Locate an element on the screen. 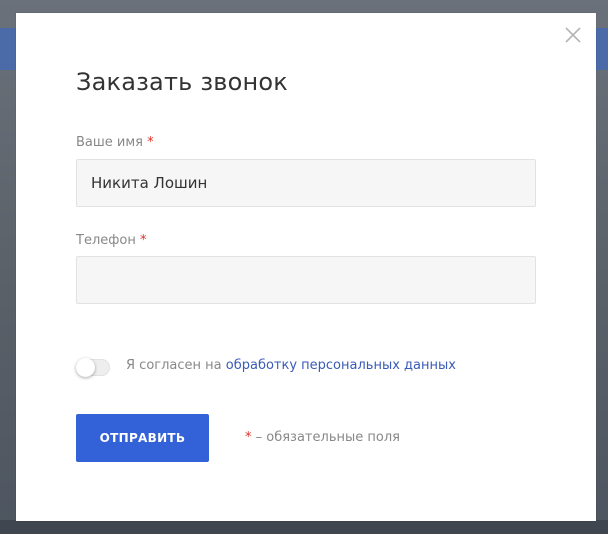  name-label-text: Ваше имя is located at coordinates (109, 142).